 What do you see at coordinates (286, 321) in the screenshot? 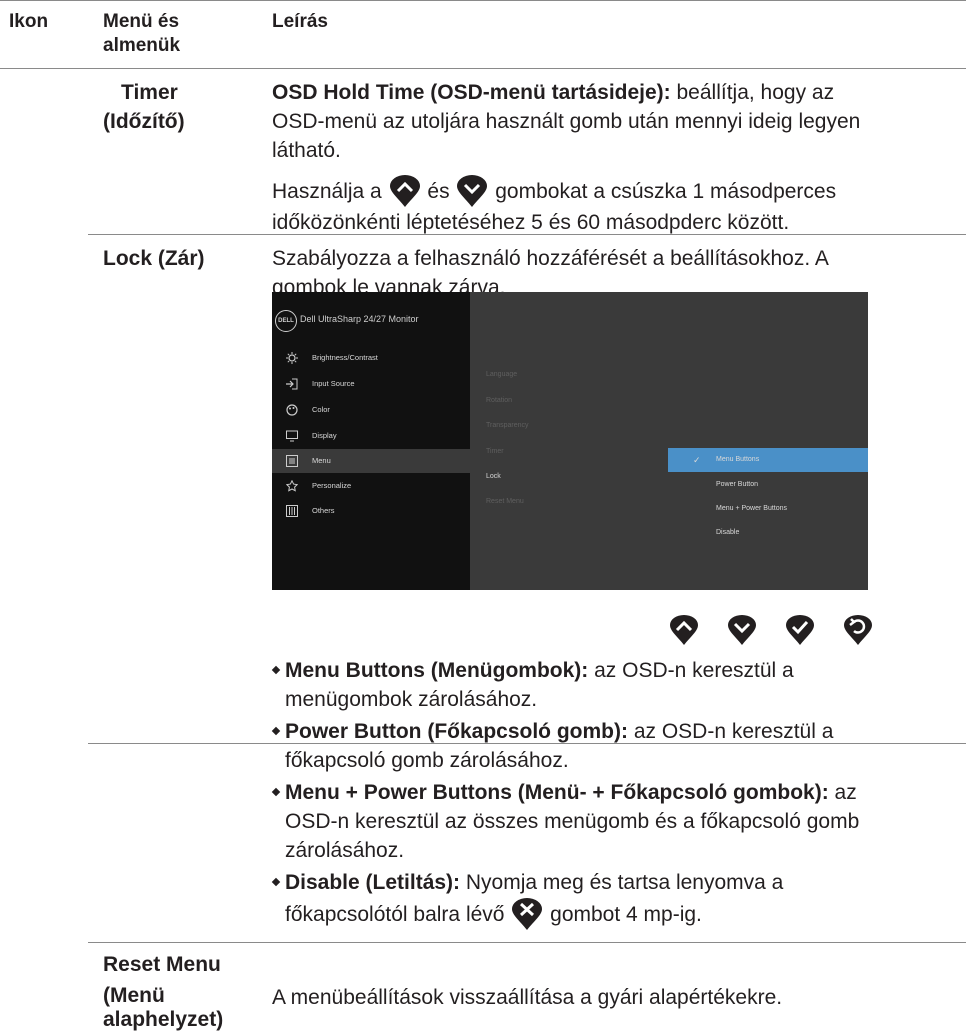
I see `dell-logo: DELL` at bounding box center [286, 321].